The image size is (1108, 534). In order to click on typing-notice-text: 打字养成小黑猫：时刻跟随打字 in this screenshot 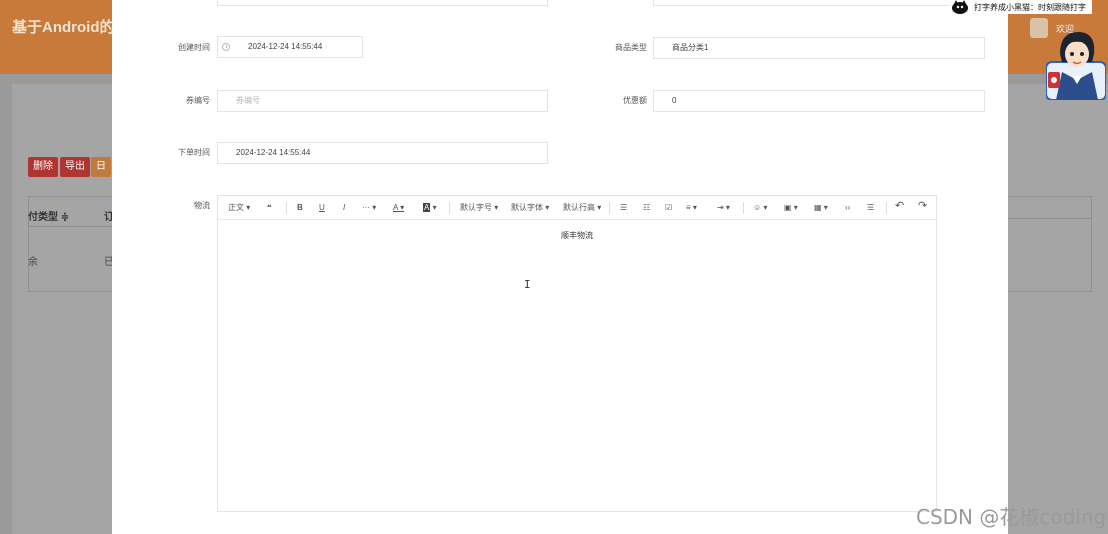, I will do `click(1030, 7)`.